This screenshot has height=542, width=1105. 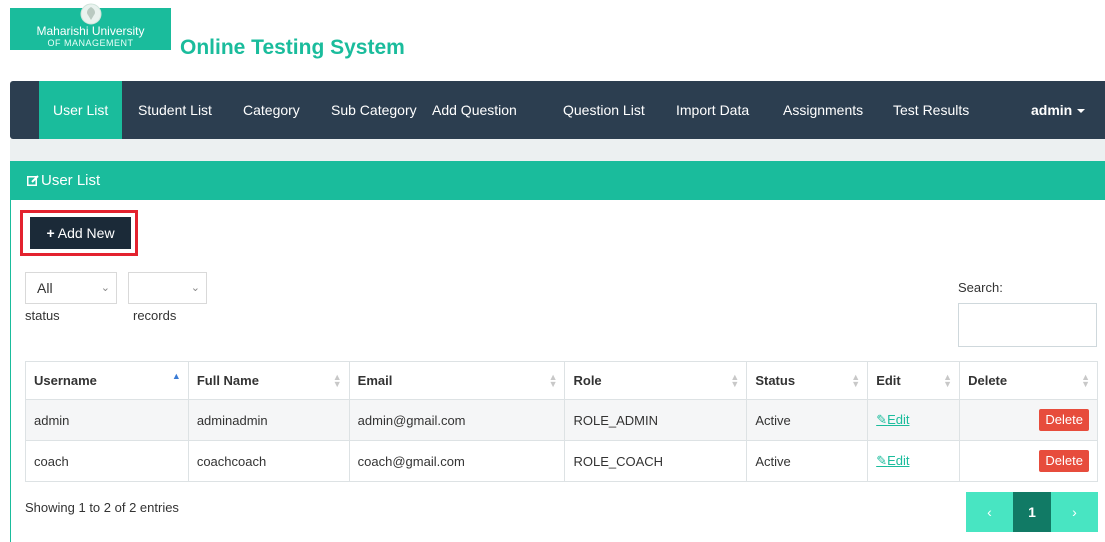 What do you see at coordinates (42, 315) in the screenshot?
I see `status-label: status` at bounding box center [42, 315].